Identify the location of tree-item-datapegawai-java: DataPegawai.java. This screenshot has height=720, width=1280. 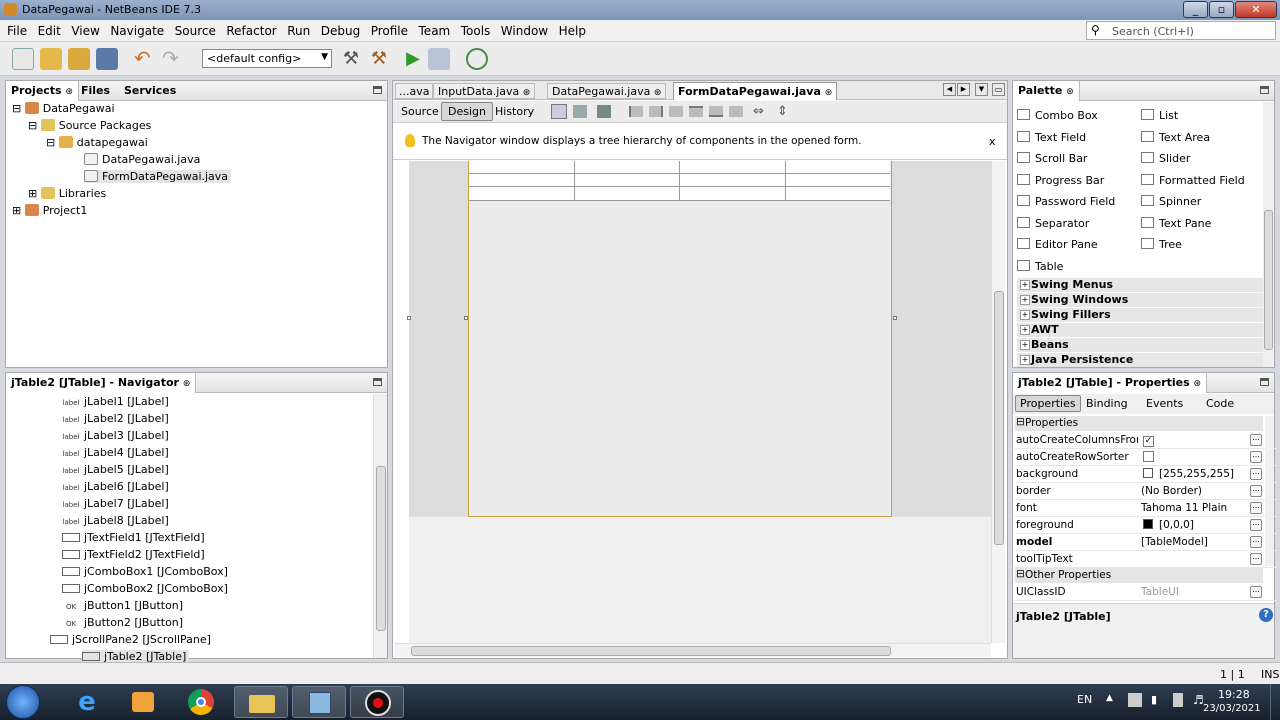
(142, 159).